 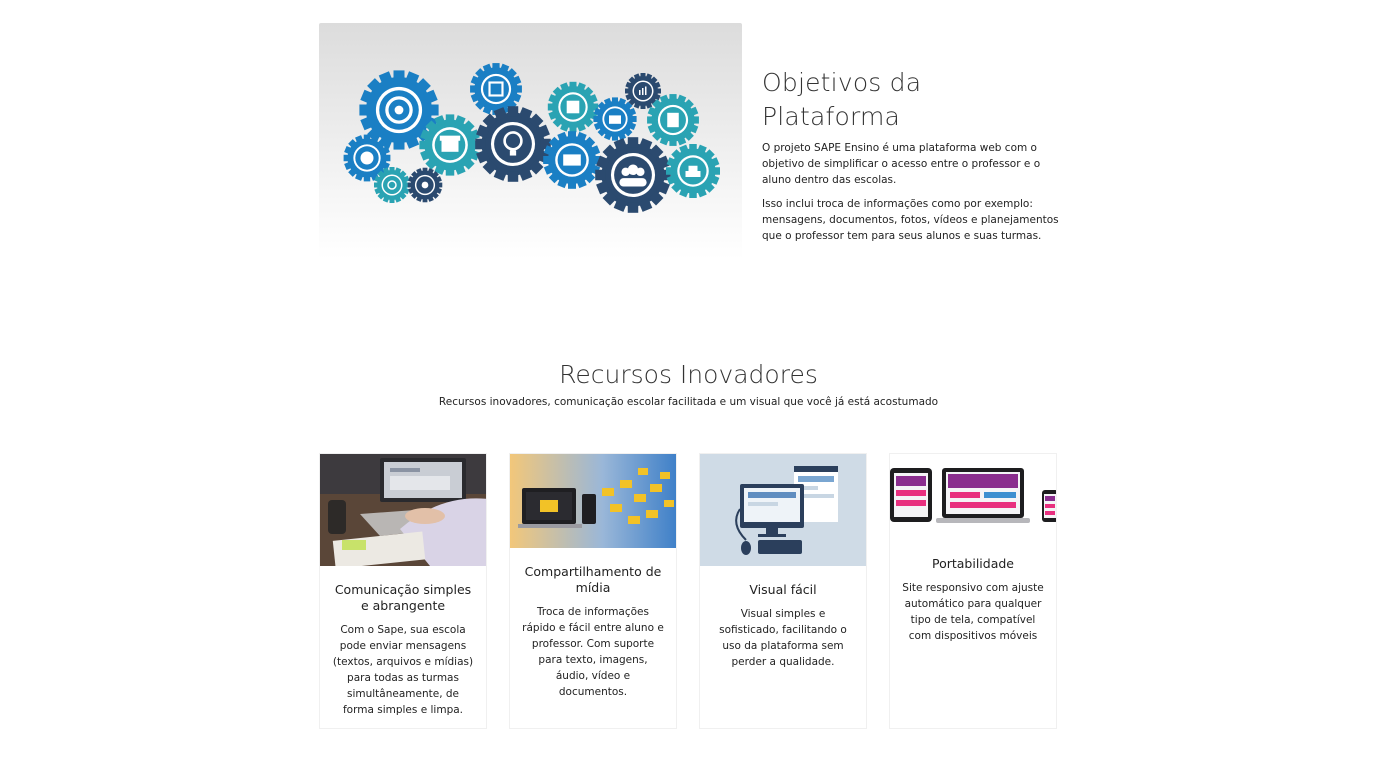 I want to click on feature-card-title: Visual fácil, so click(x=783, y=589).